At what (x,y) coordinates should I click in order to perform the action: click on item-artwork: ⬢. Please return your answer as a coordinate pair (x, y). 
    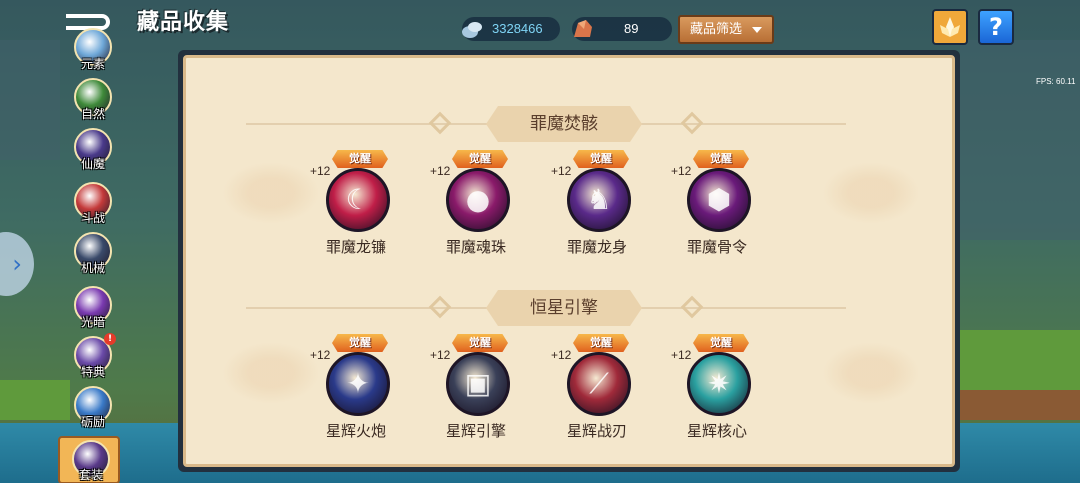
    Looking at the image, I should click on (719, 199).